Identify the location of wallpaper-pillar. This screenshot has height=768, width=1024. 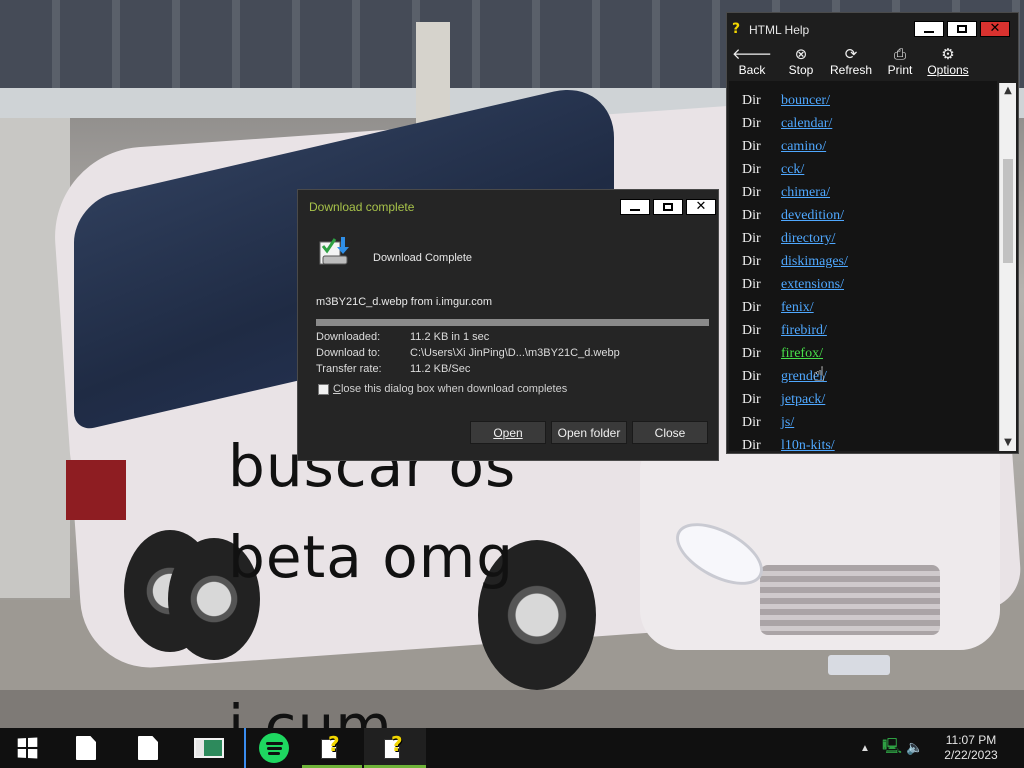
(35, 358).